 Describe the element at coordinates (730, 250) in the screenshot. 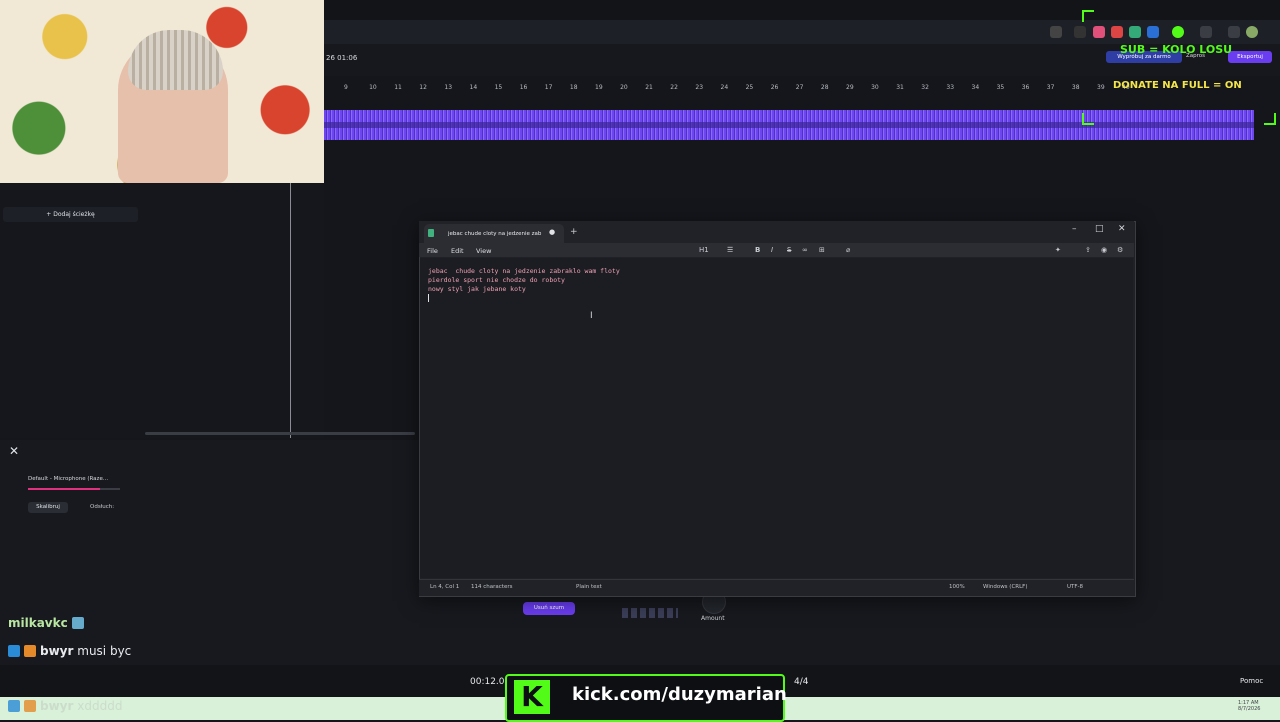

I see `list-icon: ☰` at that location.